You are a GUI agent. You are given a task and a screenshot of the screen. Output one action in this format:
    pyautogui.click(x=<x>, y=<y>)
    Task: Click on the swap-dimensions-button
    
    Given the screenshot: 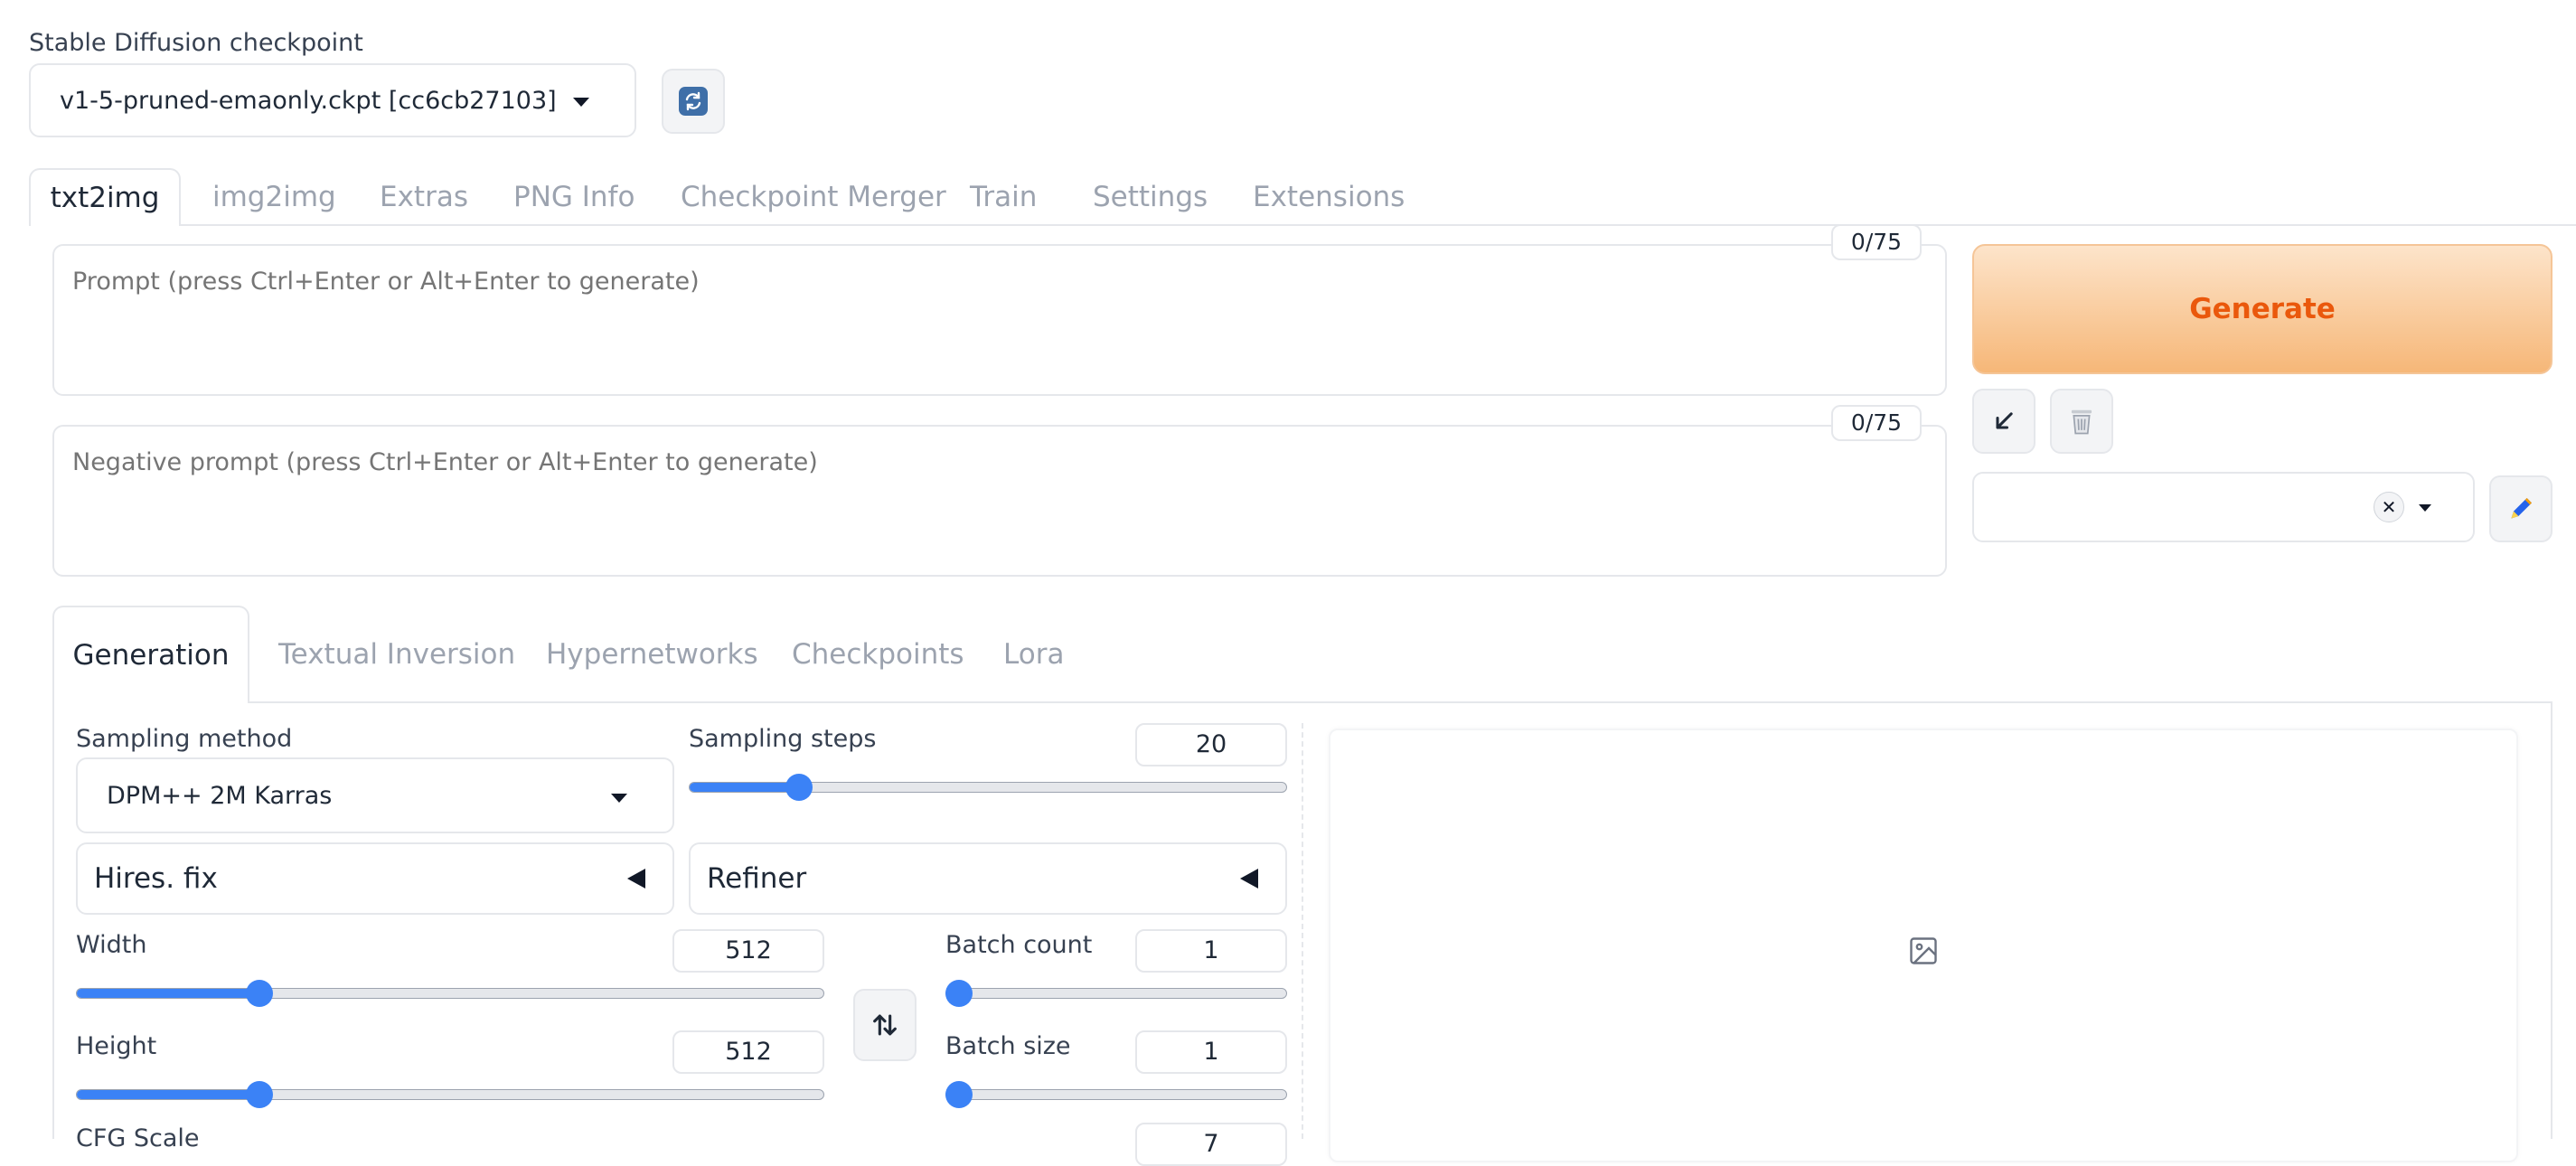 What is the action you would take?
    pyautogui.click(x=885, y=1025)
    